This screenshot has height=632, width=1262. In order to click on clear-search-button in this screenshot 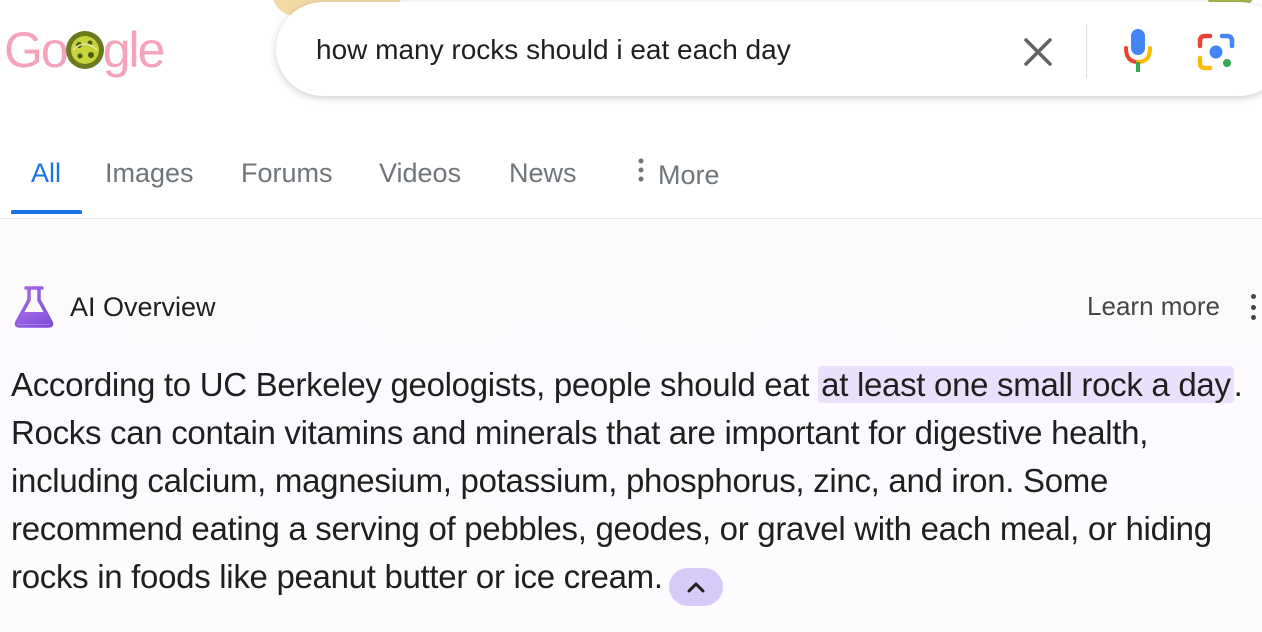, I will do `click(1038, 52)`.